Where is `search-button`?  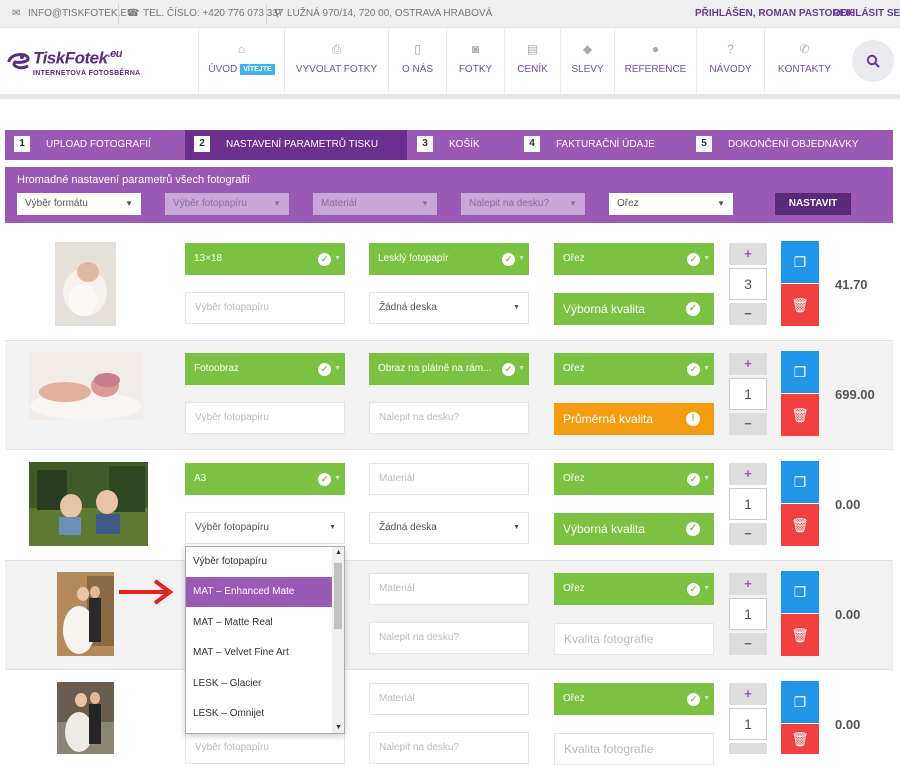 search-button is located at coordinates (873, 61).